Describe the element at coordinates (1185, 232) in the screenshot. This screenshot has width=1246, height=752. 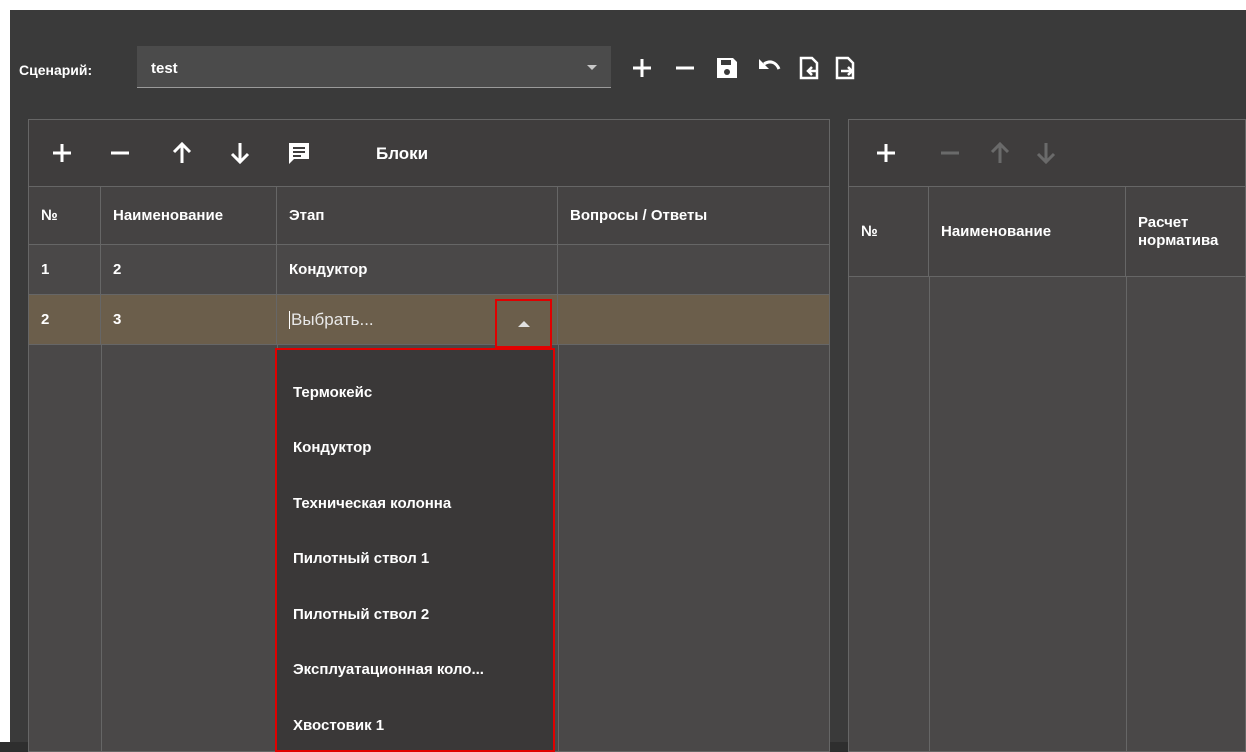
I see `column-header-norm-calc: Расчет норматива` at that location.